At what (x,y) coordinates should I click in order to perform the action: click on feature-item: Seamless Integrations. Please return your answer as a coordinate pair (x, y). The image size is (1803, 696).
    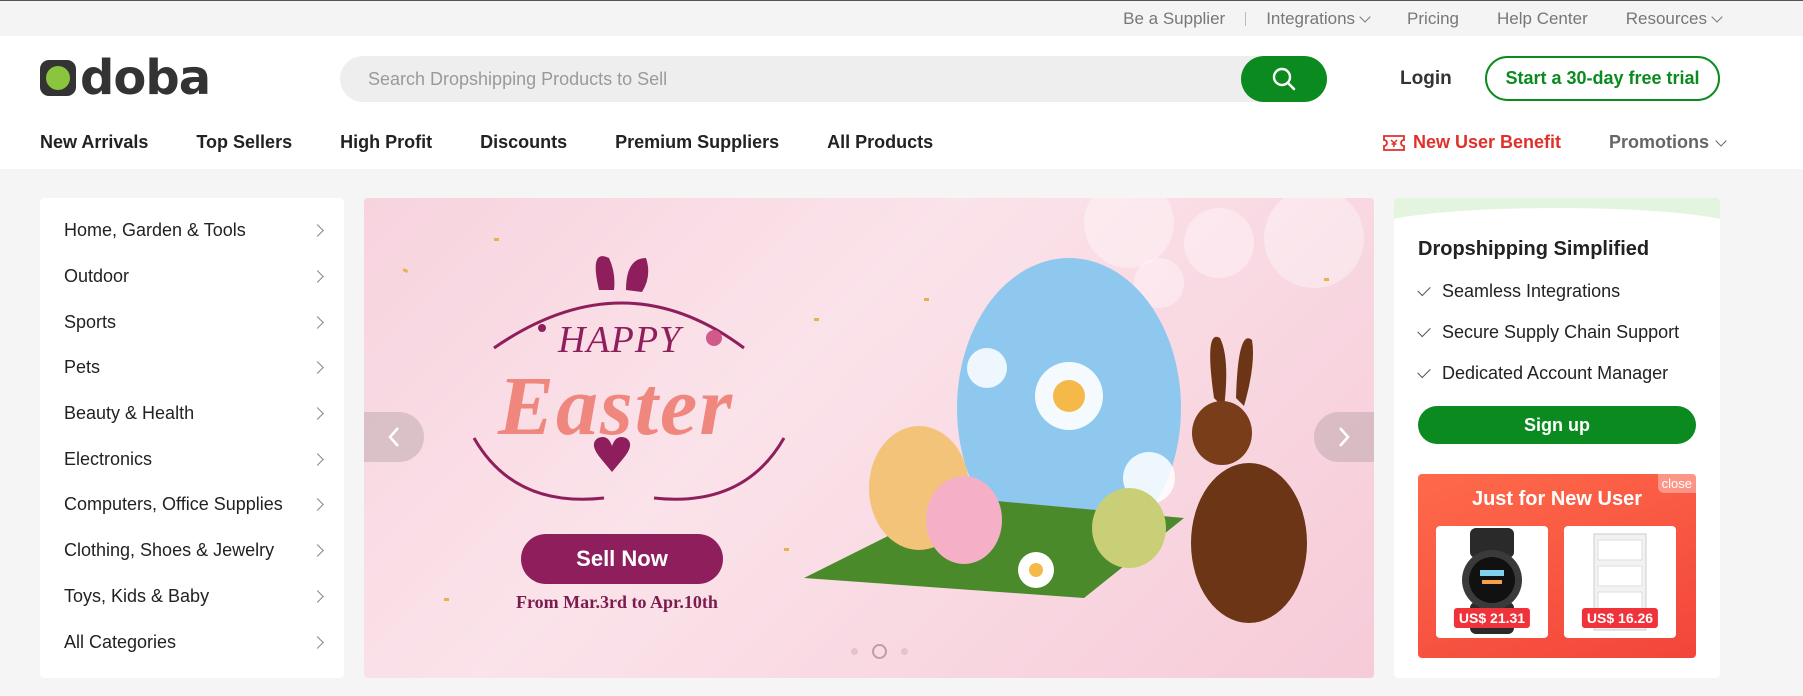
    Looking at the image, I should click on (1519, 291).